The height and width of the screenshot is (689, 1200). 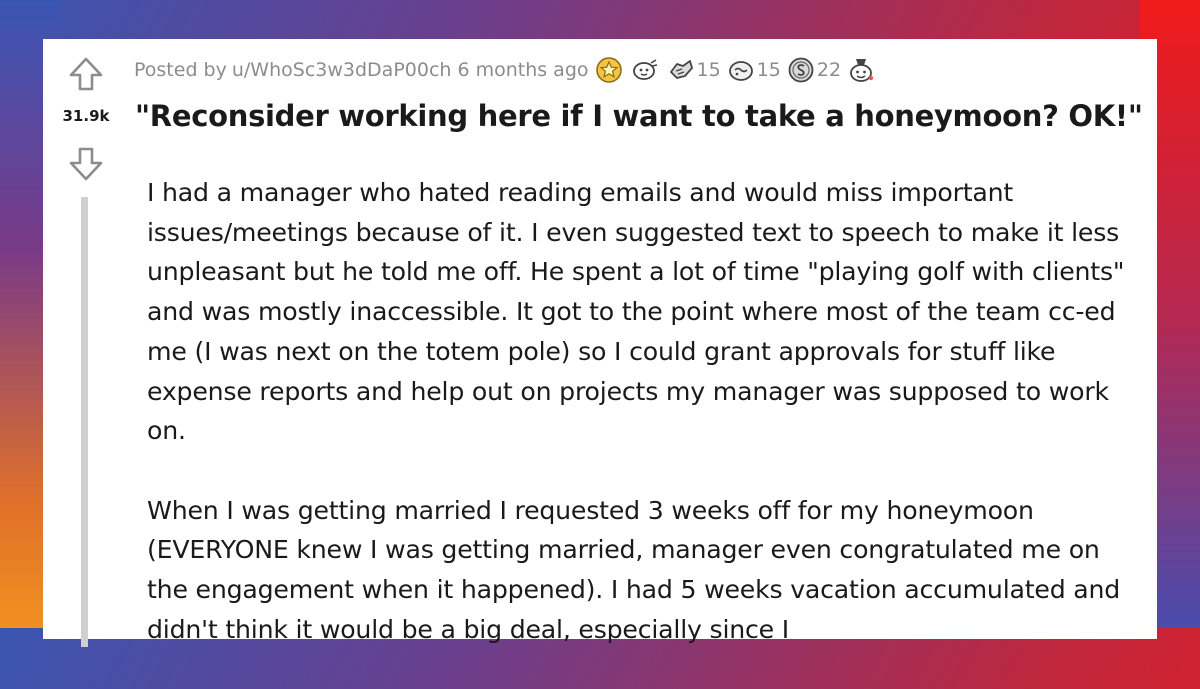 I want to click on party-award-icon, so click(x=862, y=70).